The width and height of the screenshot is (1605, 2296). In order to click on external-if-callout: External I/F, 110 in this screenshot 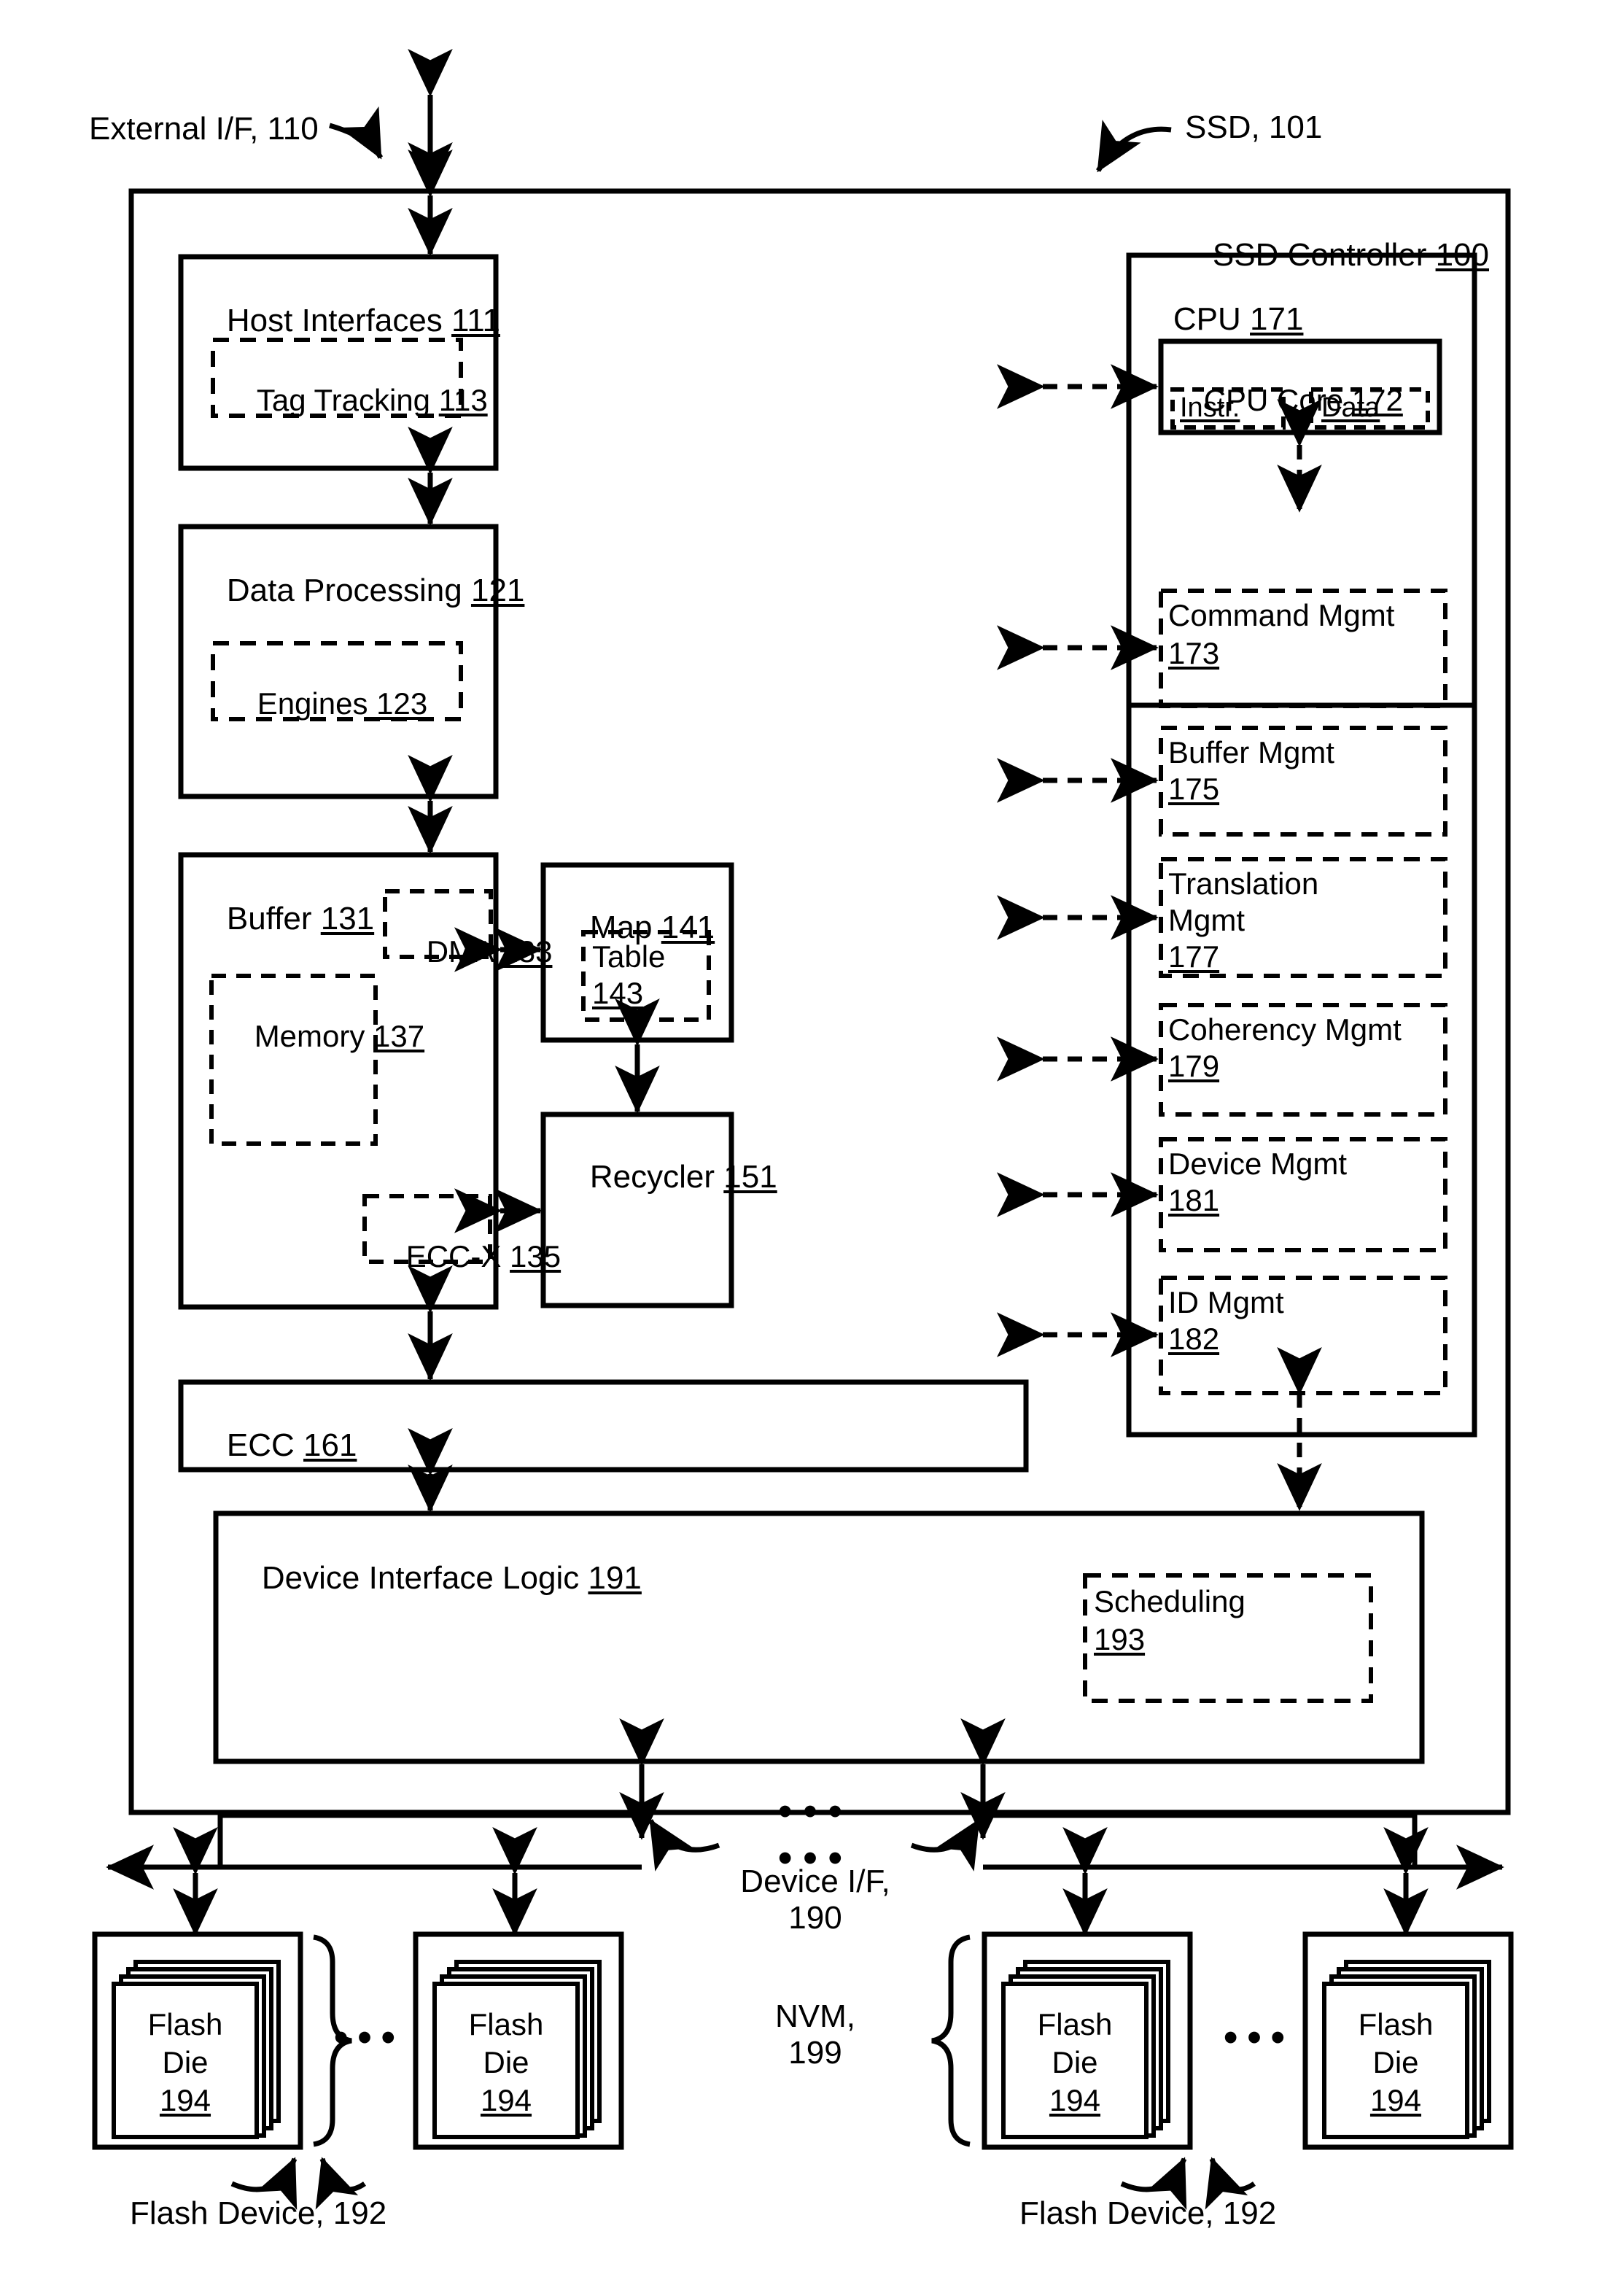, I will do `click(204, 129)`.